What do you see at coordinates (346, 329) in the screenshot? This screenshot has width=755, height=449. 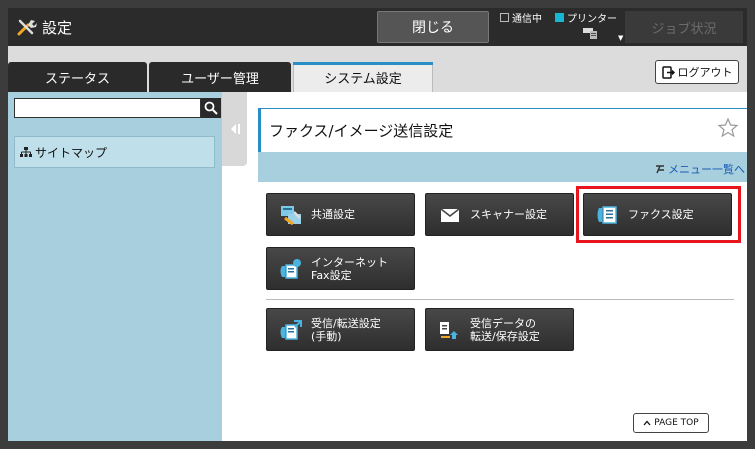 I see `receive-forward-settings-label: 受信/転送設定 (手動)` at bounding box center [346, 329].